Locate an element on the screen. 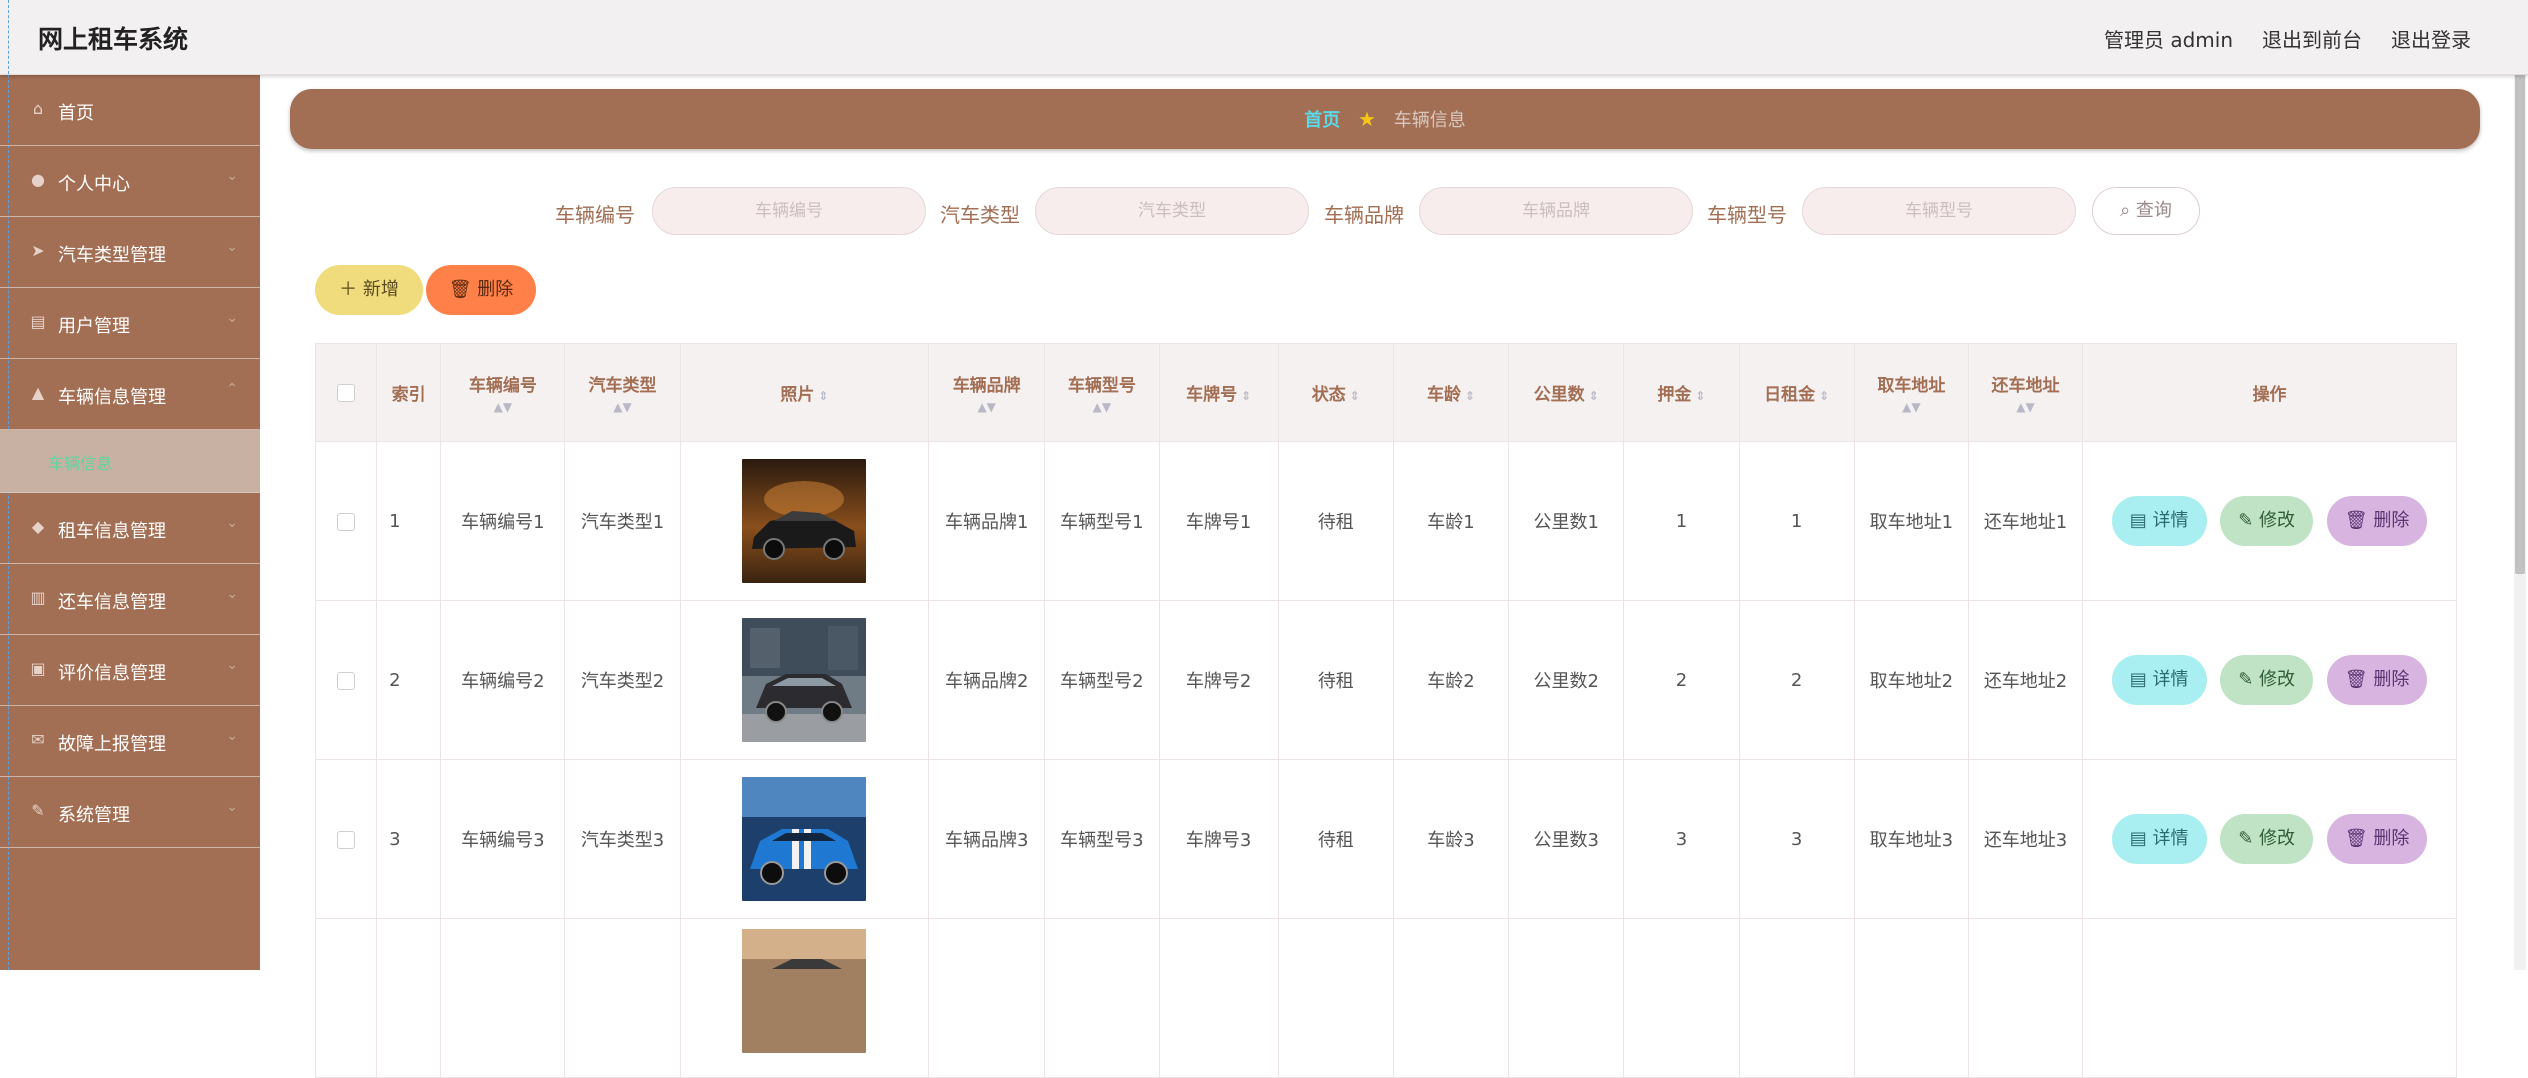  header-deposit: 押金 ⇕ is located at coordinates (1681, 392).